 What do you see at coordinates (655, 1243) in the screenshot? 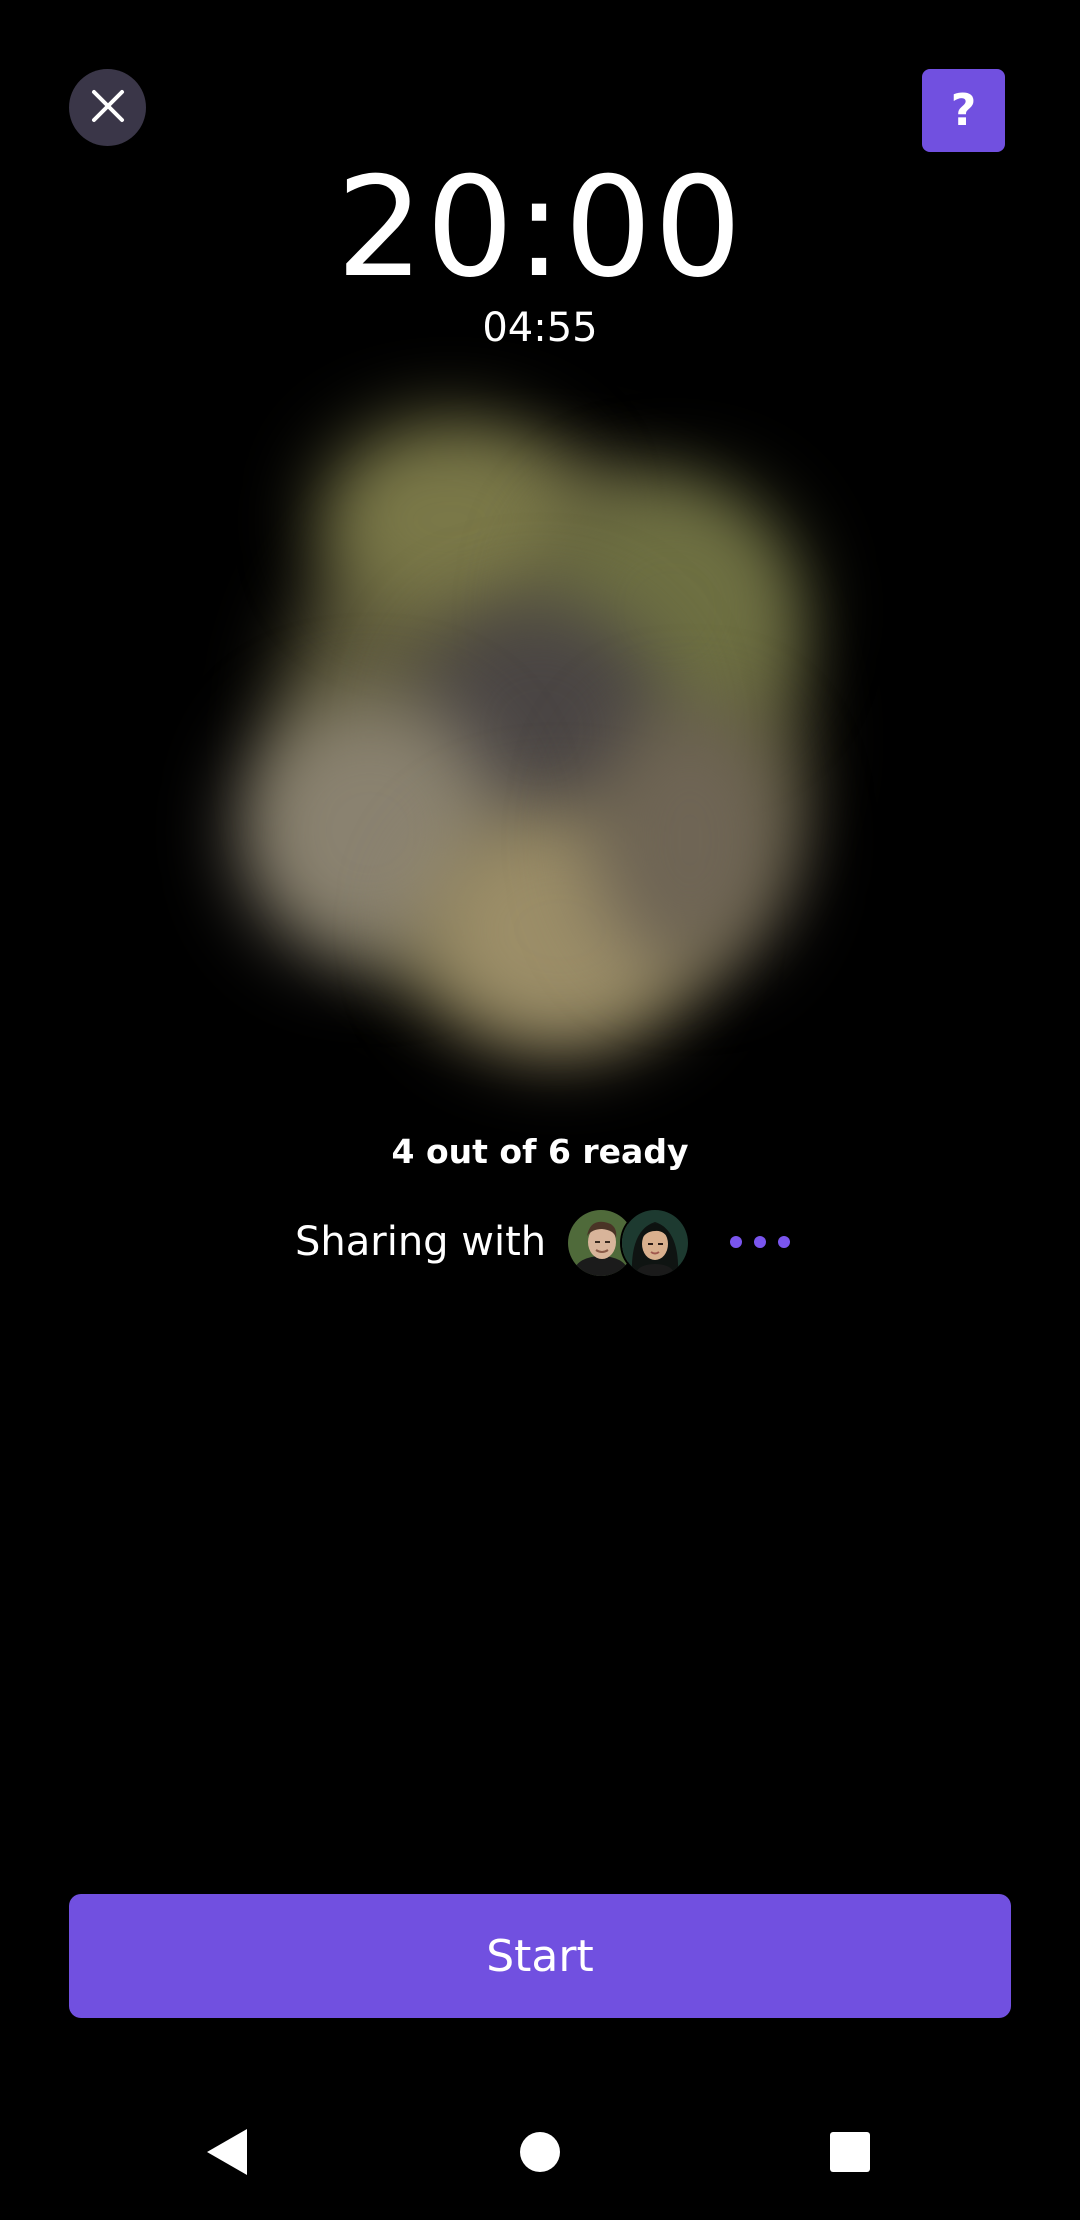
I see `avatar-woman` at bounding box center [655, 1243].